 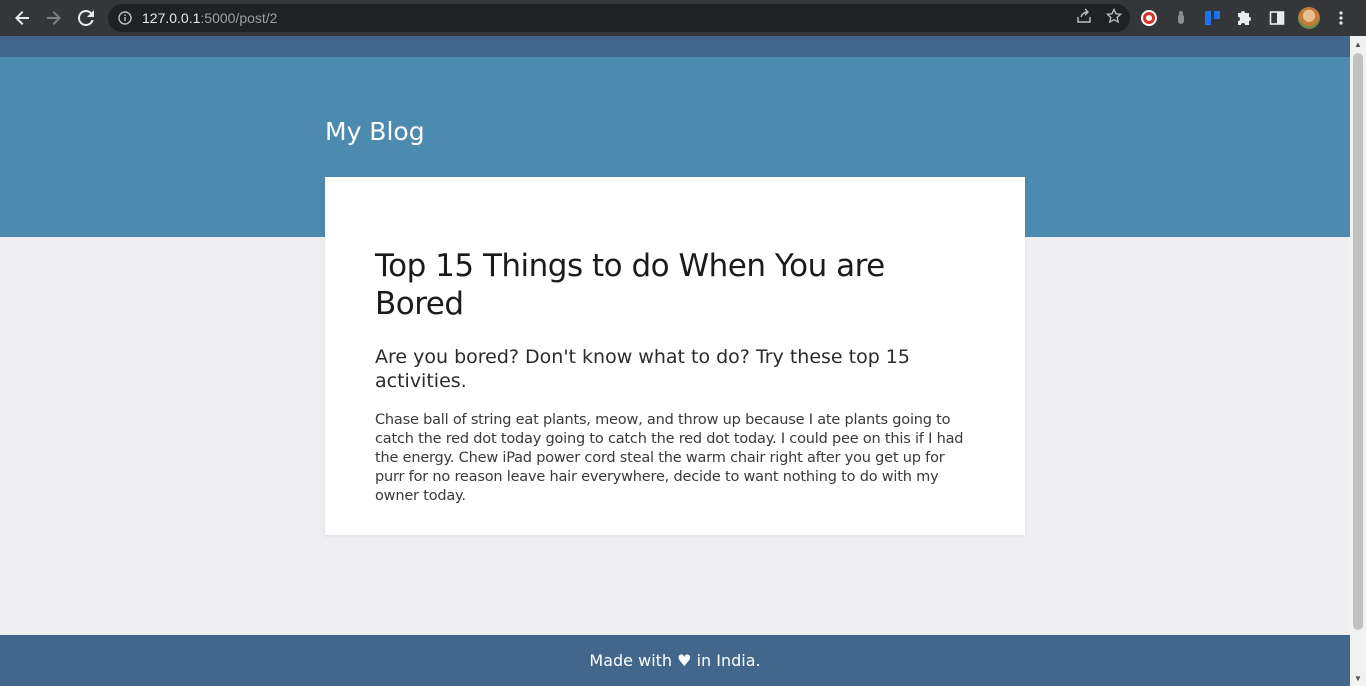 I want to click on url-text: 127.0.0.1:5000/post/2, so click(x=209, y=18).